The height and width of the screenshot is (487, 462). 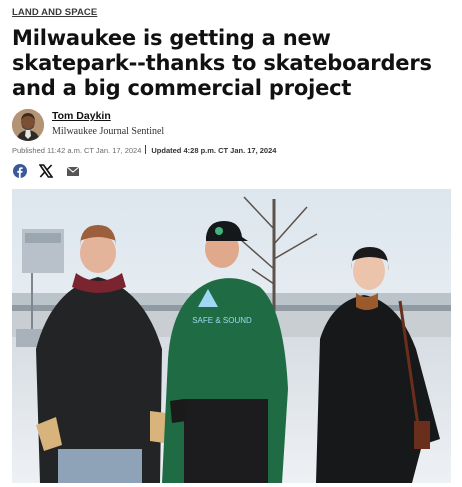 I want to click on publication-name: Milwaukee Journal Sentinel, so click(x=108, y=131).